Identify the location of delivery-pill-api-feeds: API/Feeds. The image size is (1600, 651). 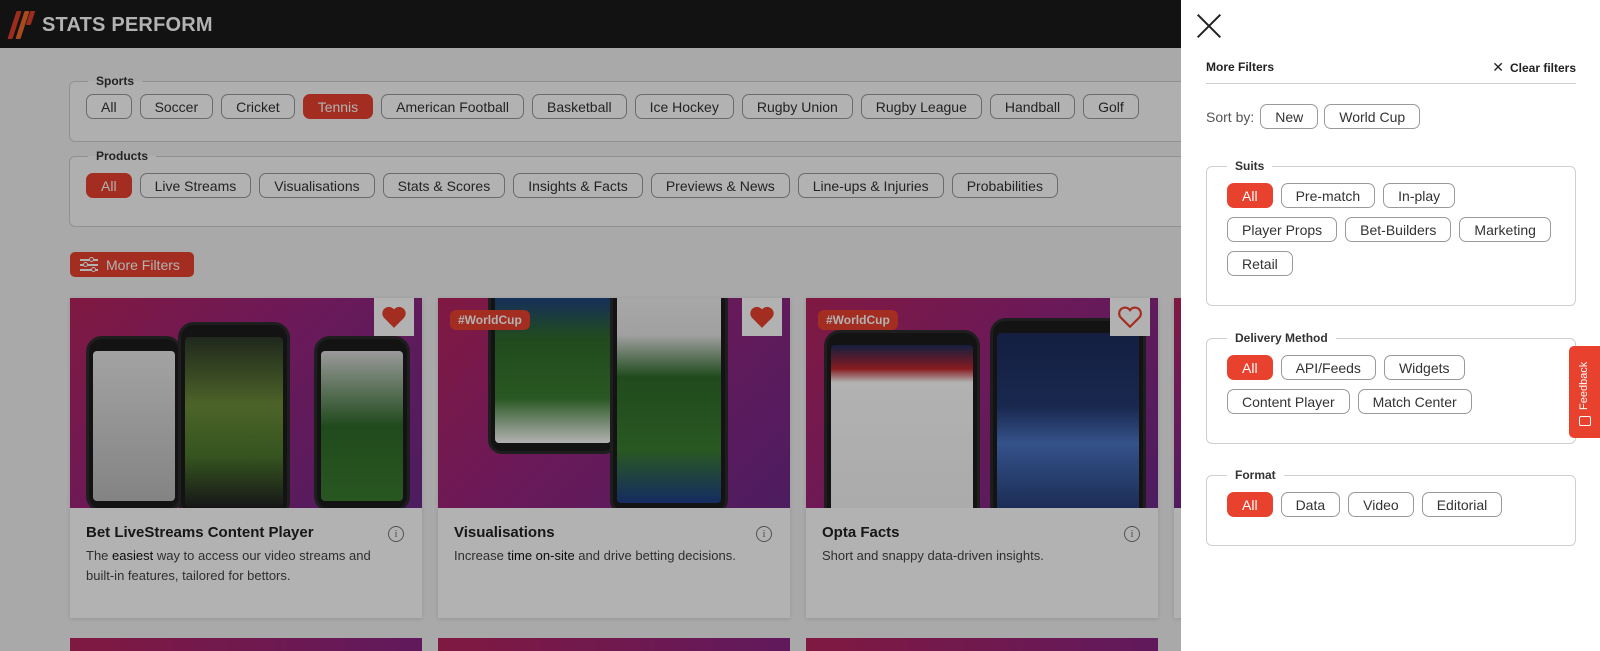
(1328, 367).